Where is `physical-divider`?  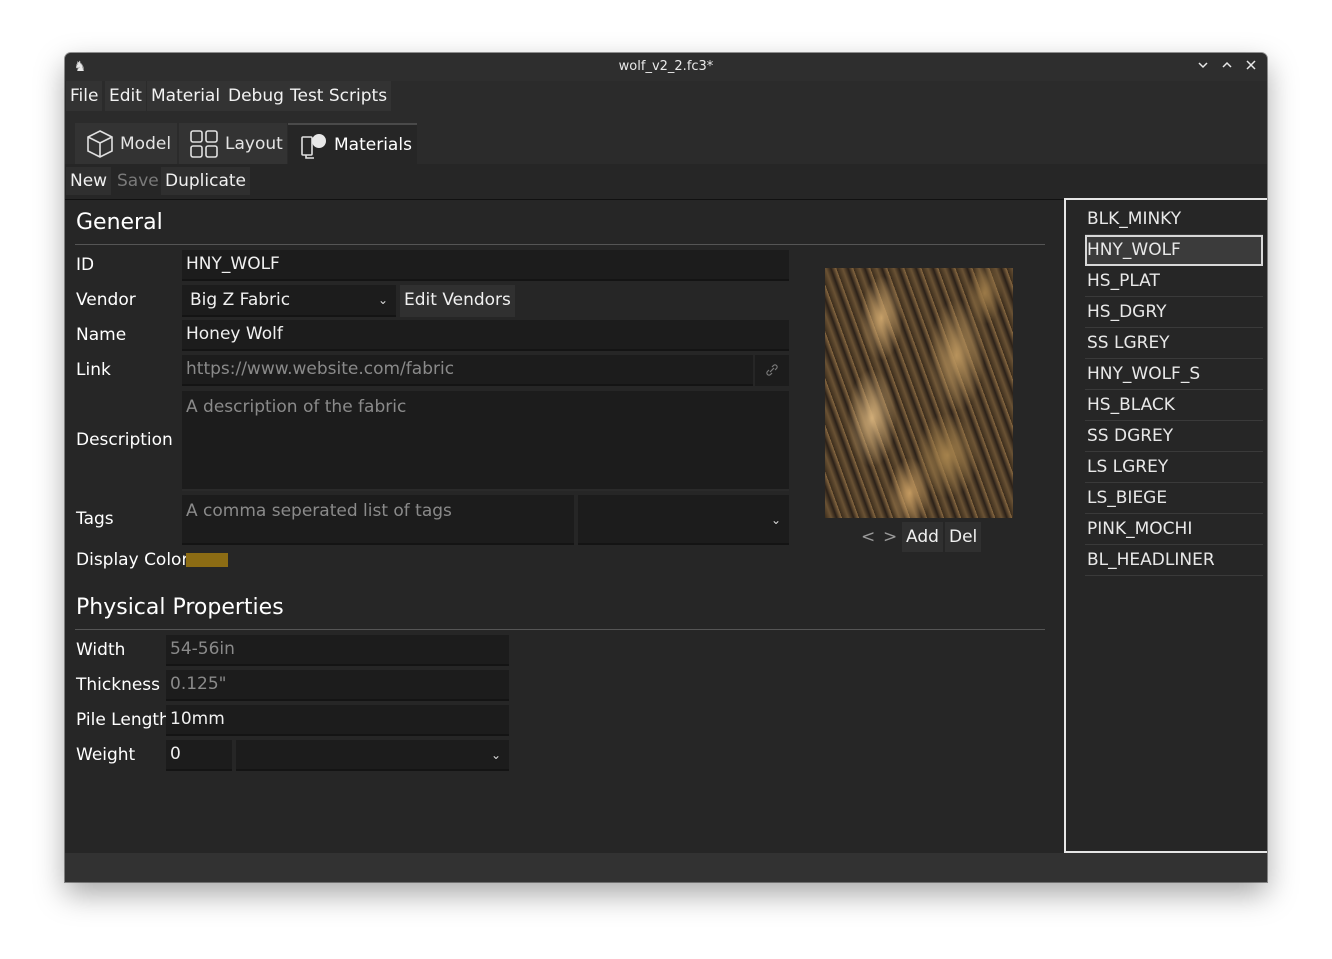
physical-divider is located at coordinates (560, 629).